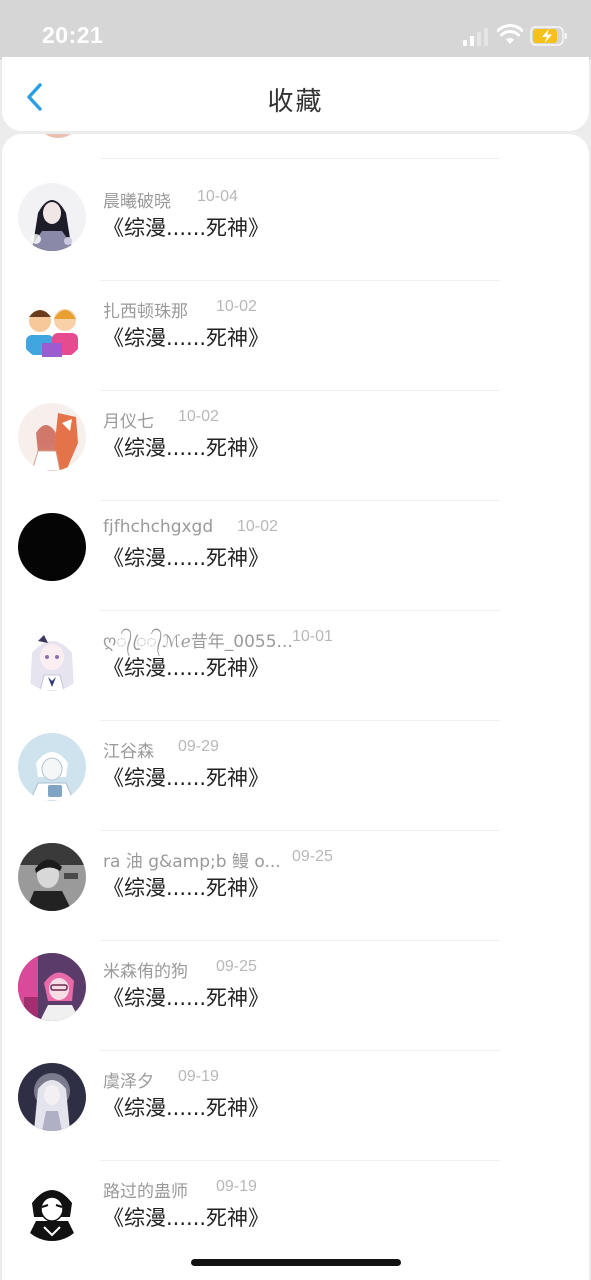 This screenshot has height=1280, width=591. Describe the element at coordinates (145, 312) in the screenshot. I see `username: 扎西顿珠那` at that location.